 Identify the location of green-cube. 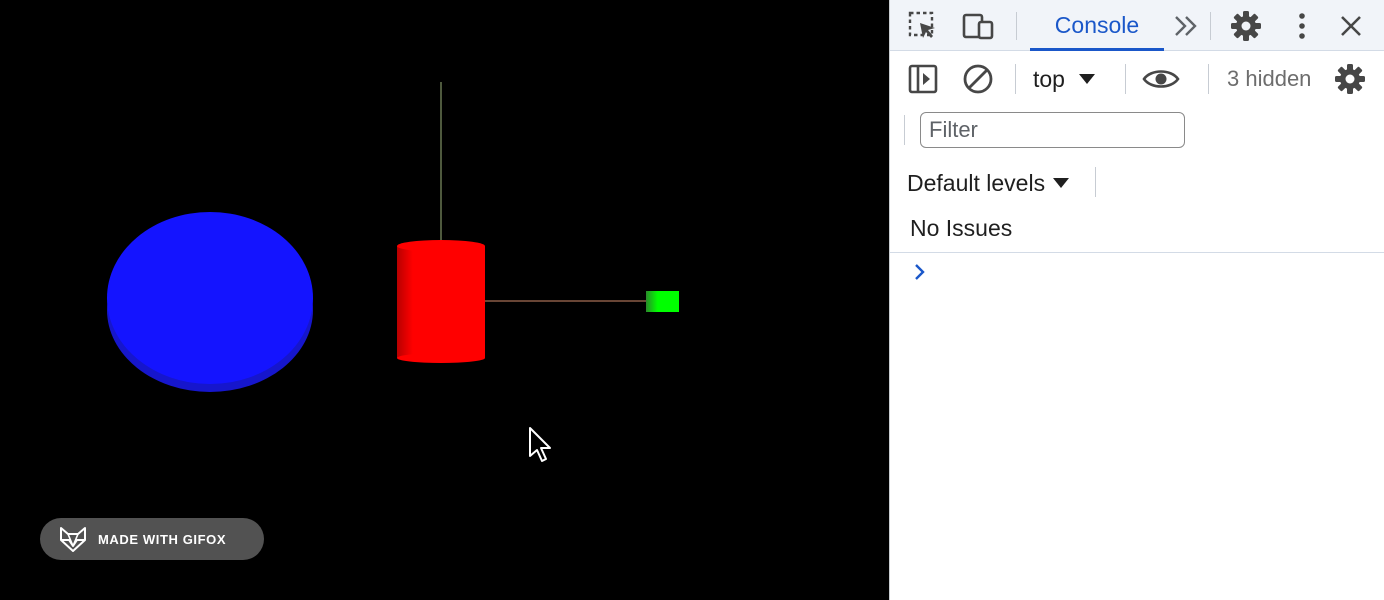
(662, 301).